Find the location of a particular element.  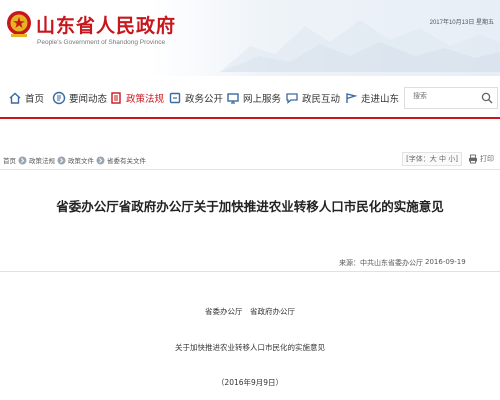

nav-item-label: 网上服务 is located at coordinates (262, 99).